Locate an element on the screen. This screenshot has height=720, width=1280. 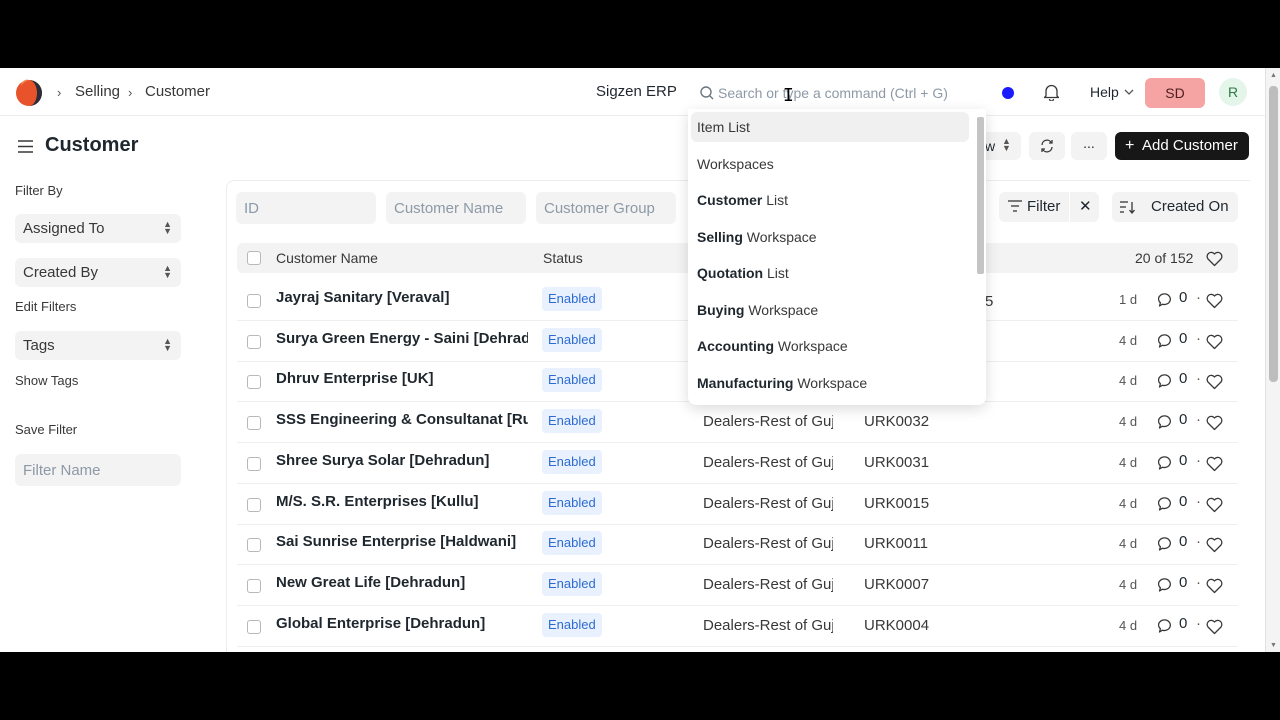
suggestion-item: Buying Workspace is located at coordinates (830, 310).